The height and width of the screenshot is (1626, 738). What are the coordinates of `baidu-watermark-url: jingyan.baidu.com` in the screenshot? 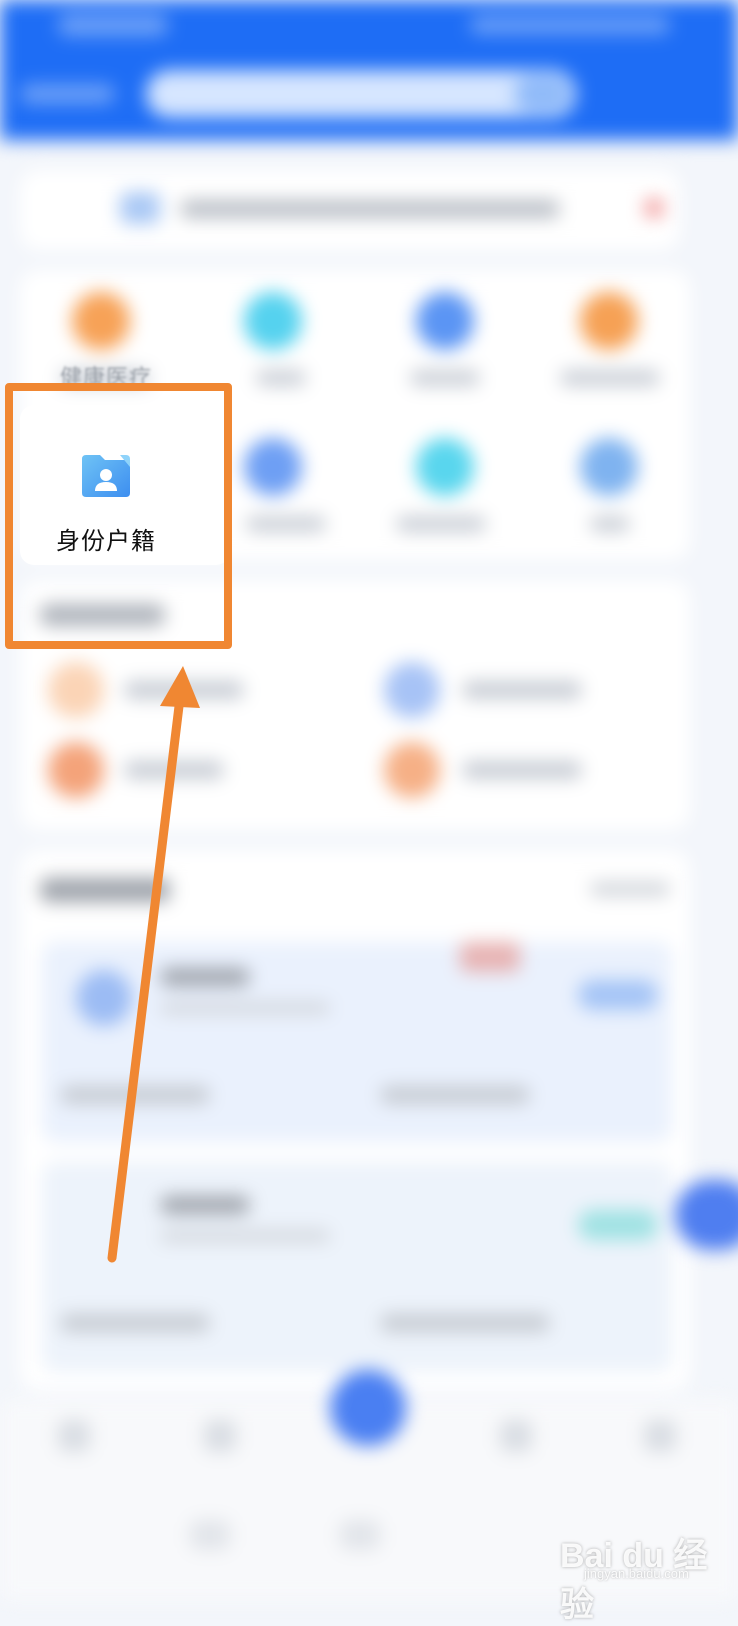 It's located at (636, 1573).